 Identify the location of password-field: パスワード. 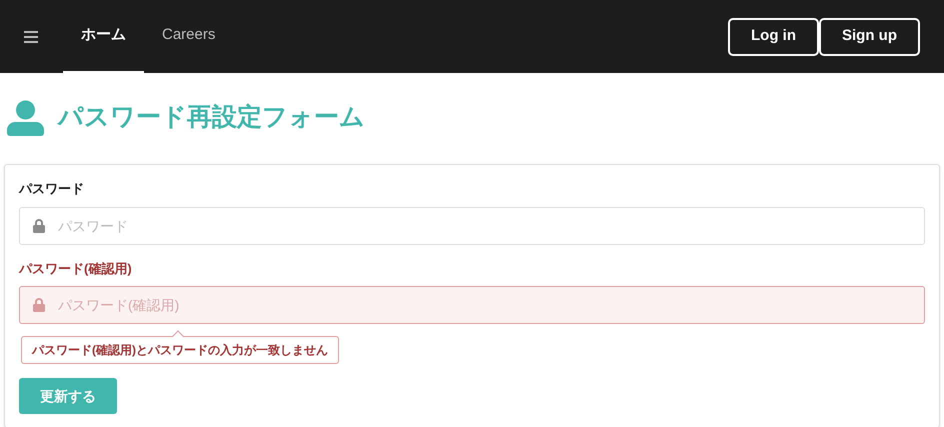
(472, 225).